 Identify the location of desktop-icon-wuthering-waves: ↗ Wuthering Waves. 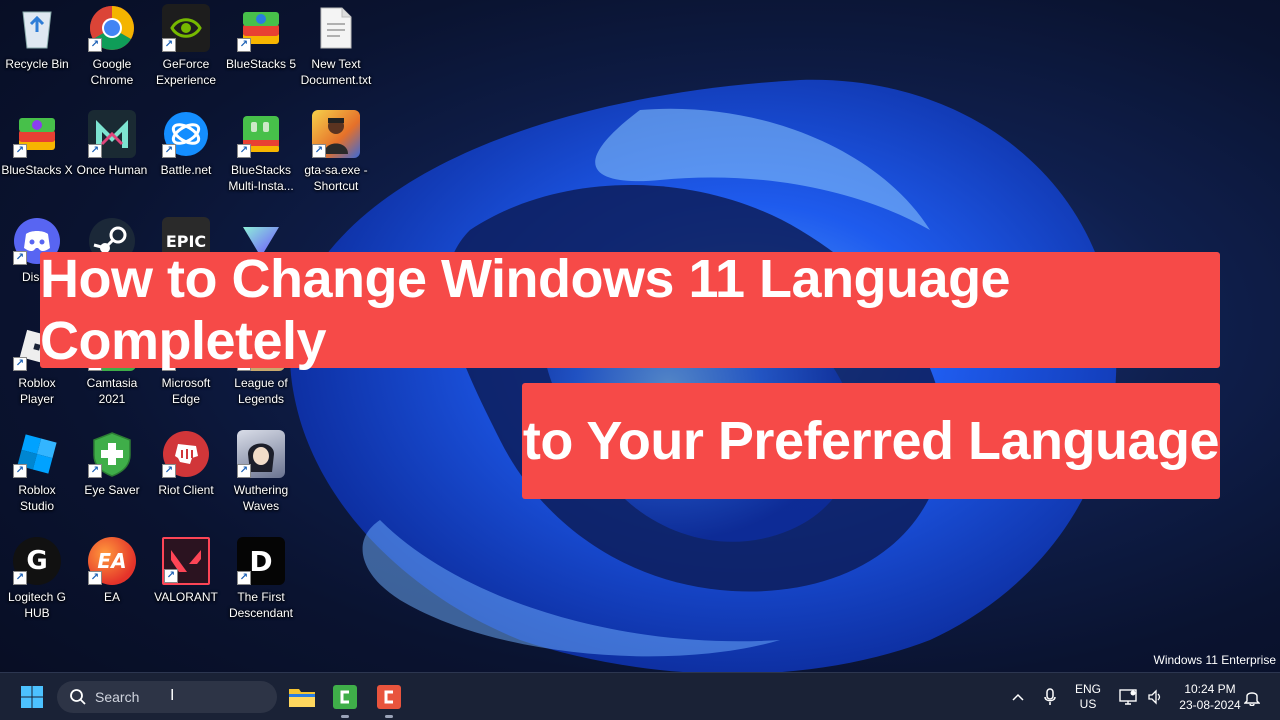
(261, 472).